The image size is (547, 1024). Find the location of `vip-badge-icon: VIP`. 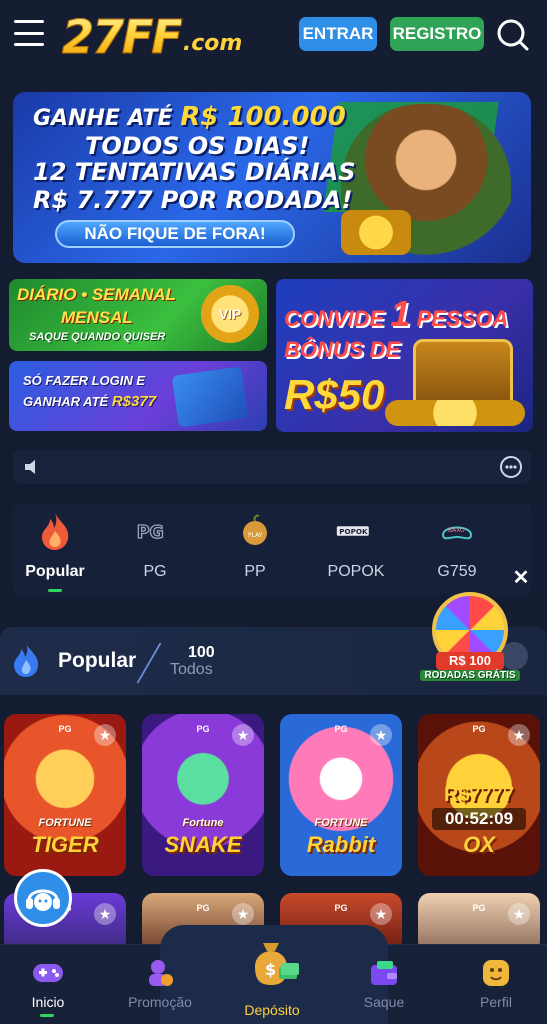

vip-badge-icon: VIP is located at coordinates (230, 314).